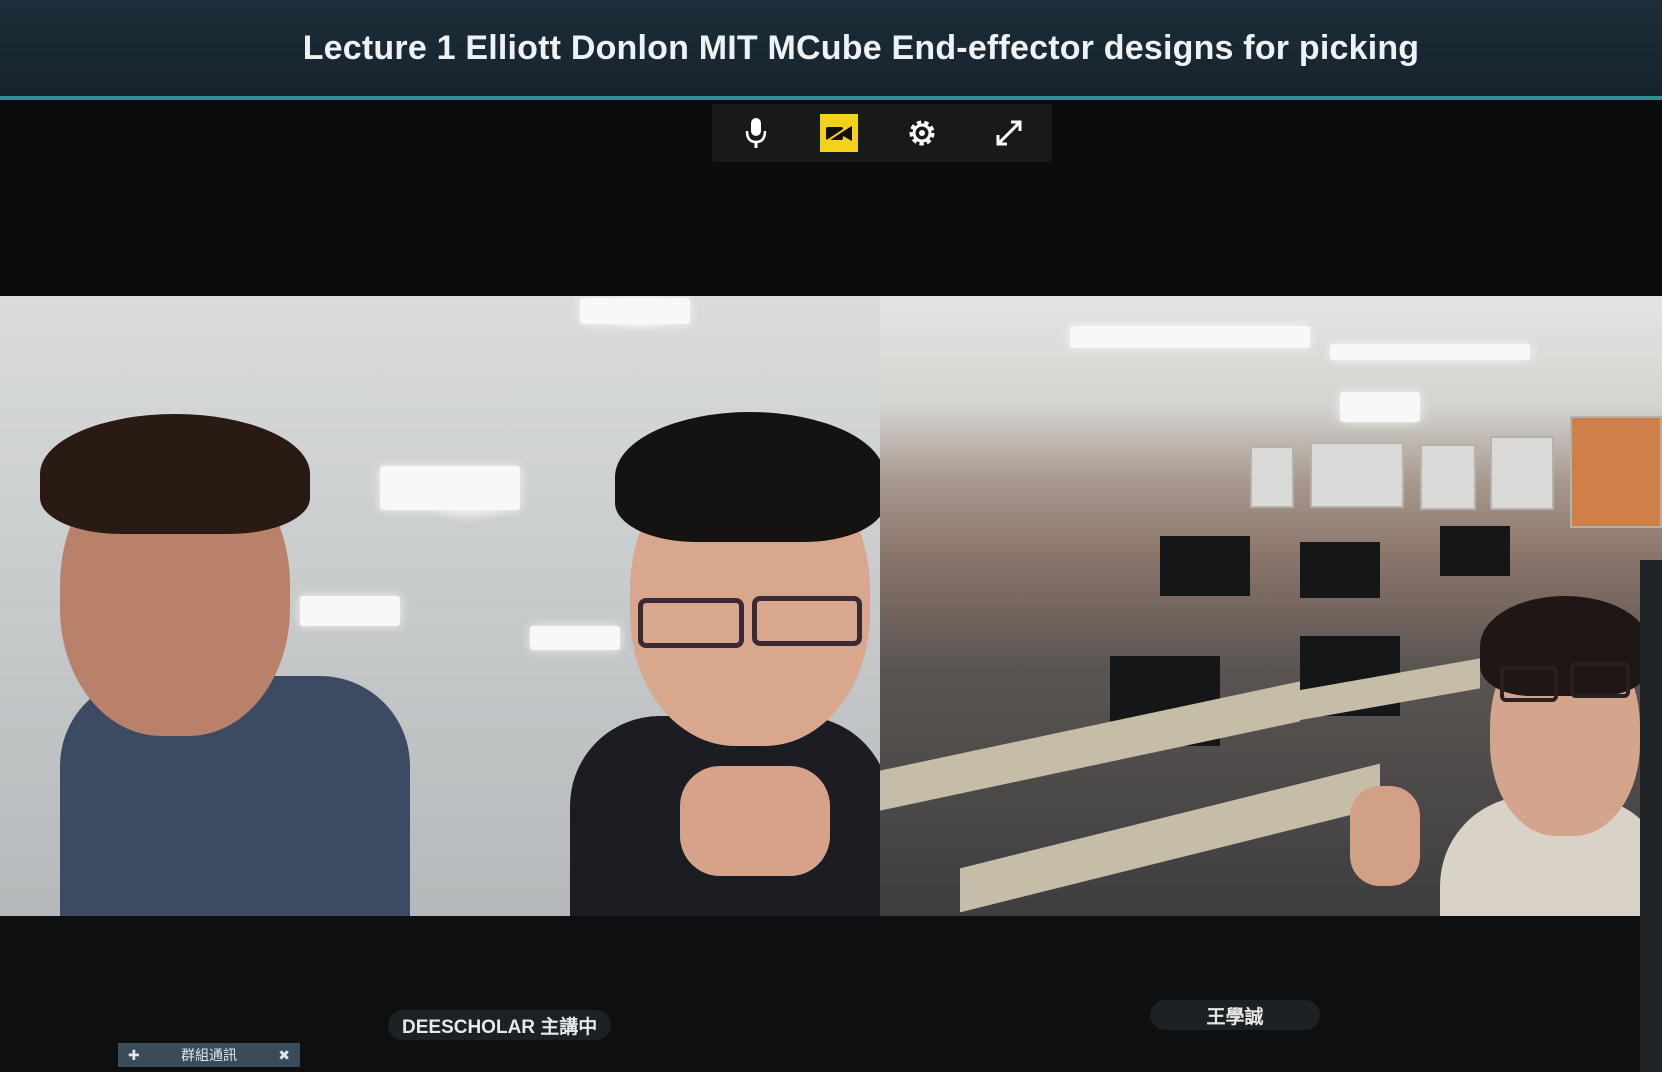 The width and height of the screenshot is (1662, 1072). I want to click on microphone-button, so click(756, 133).